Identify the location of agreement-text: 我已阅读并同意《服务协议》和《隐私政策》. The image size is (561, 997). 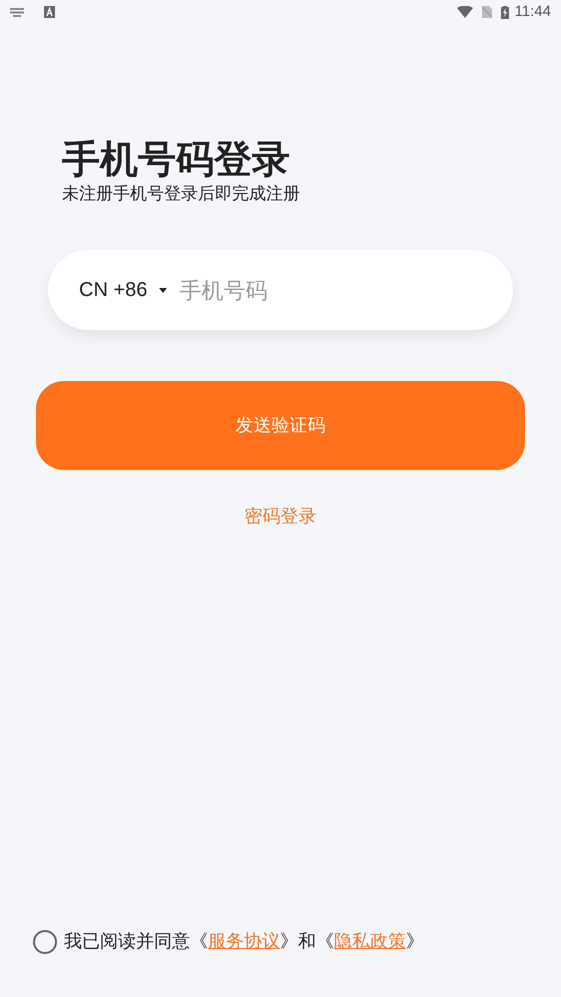
(244, 941).